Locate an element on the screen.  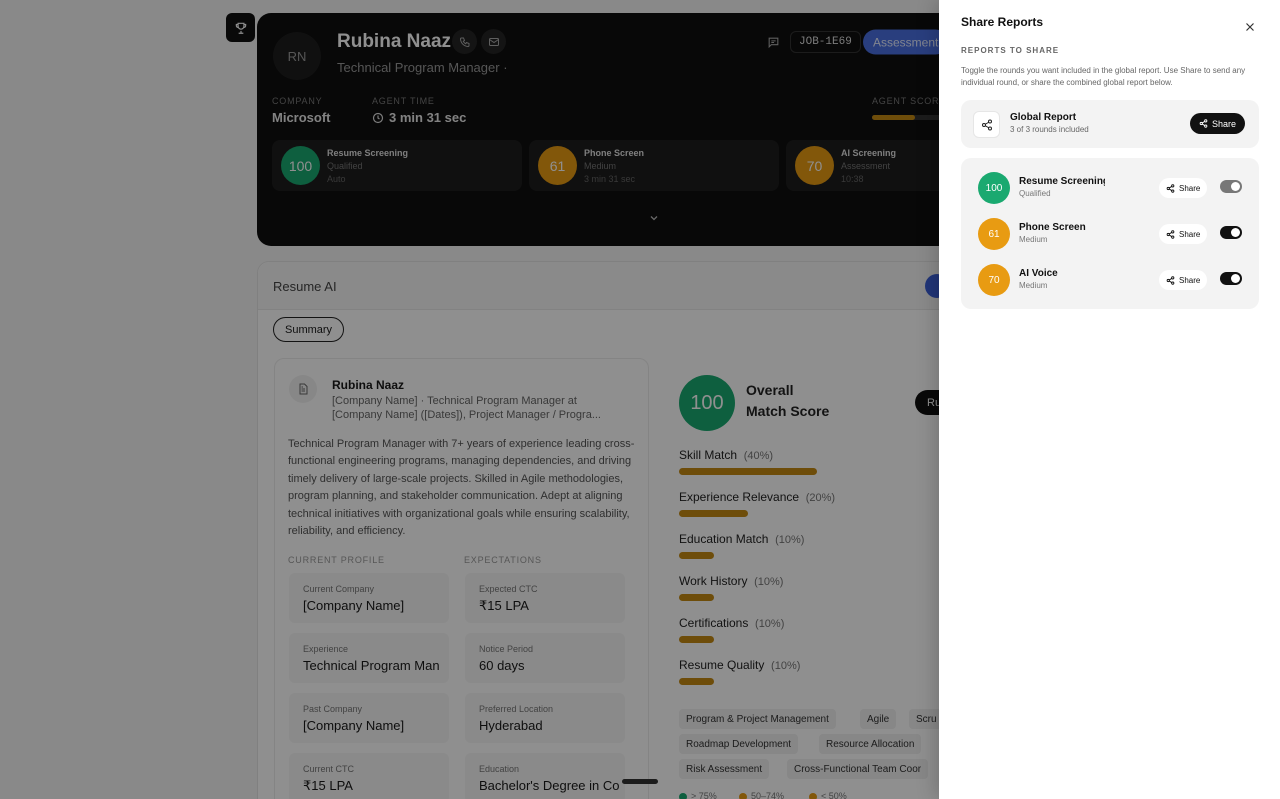
close-button is located at coordinates (1250, 27).